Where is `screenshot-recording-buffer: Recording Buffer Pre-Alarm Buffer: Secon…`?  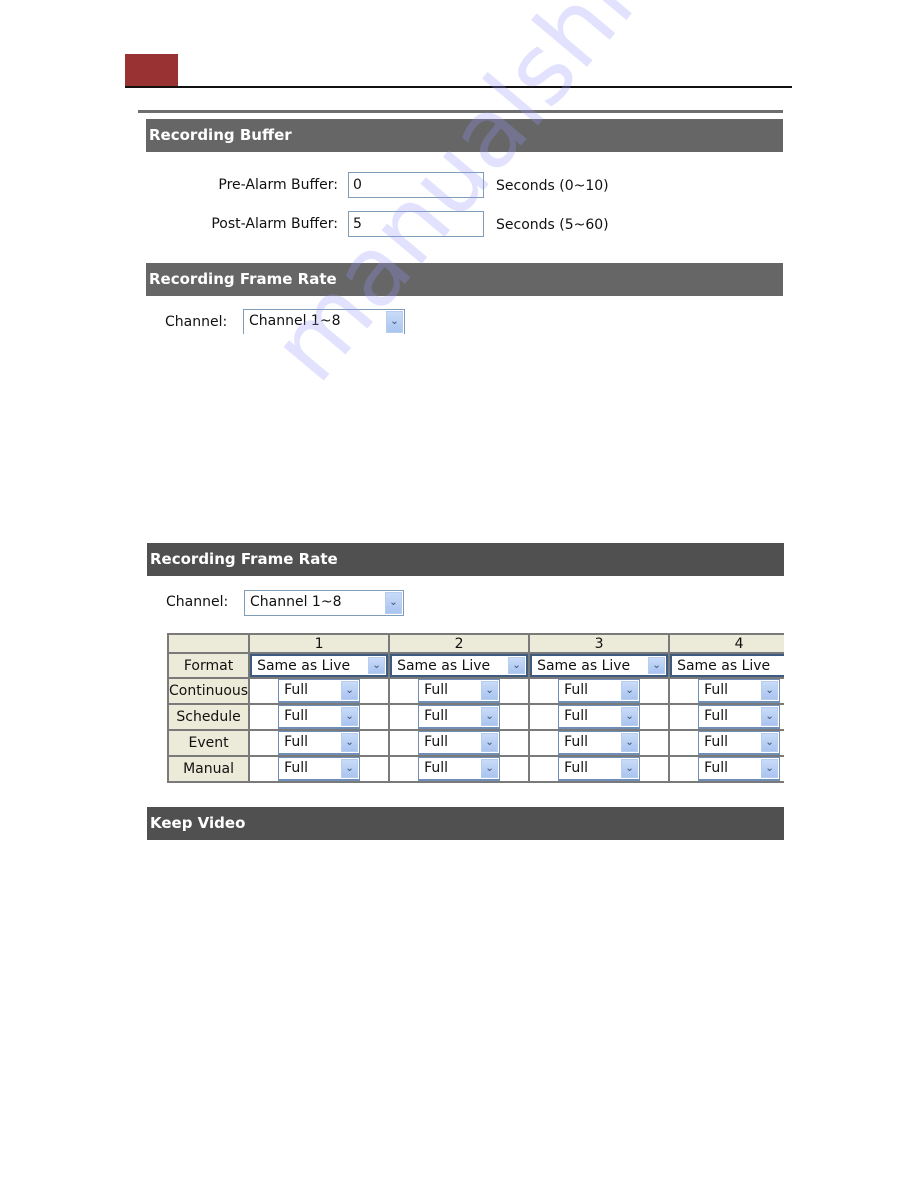 screenshot-recording-buffer: Recording Buffer Pre-Alarm Buffer: Secon… is located at coordinates (461, 221).